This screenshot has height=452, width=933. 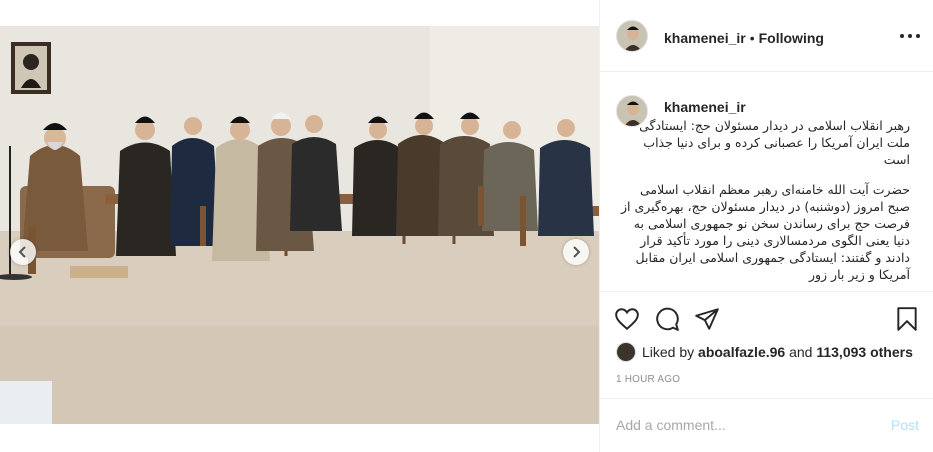 I want to click on heart-icon, so click(x=627, y=319).